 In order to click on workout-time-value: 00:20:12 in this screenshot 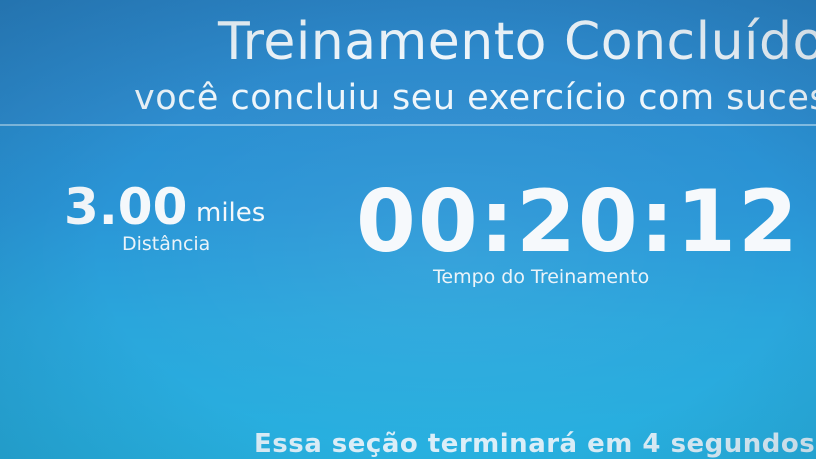, I will do `click(578, 222)`.